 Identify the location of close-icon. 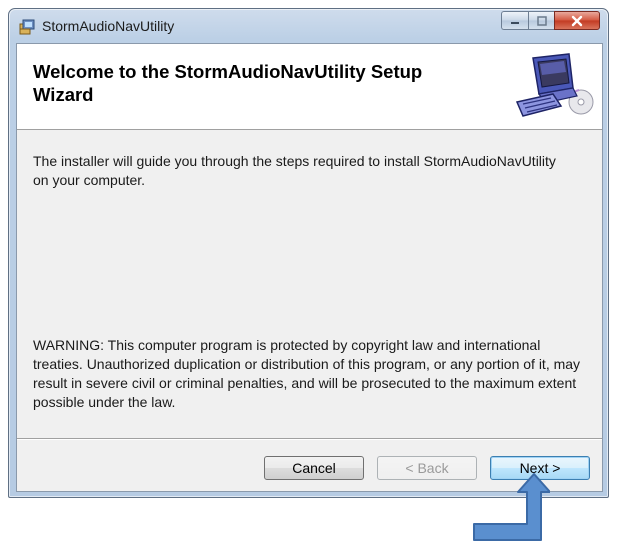
(577, 20).